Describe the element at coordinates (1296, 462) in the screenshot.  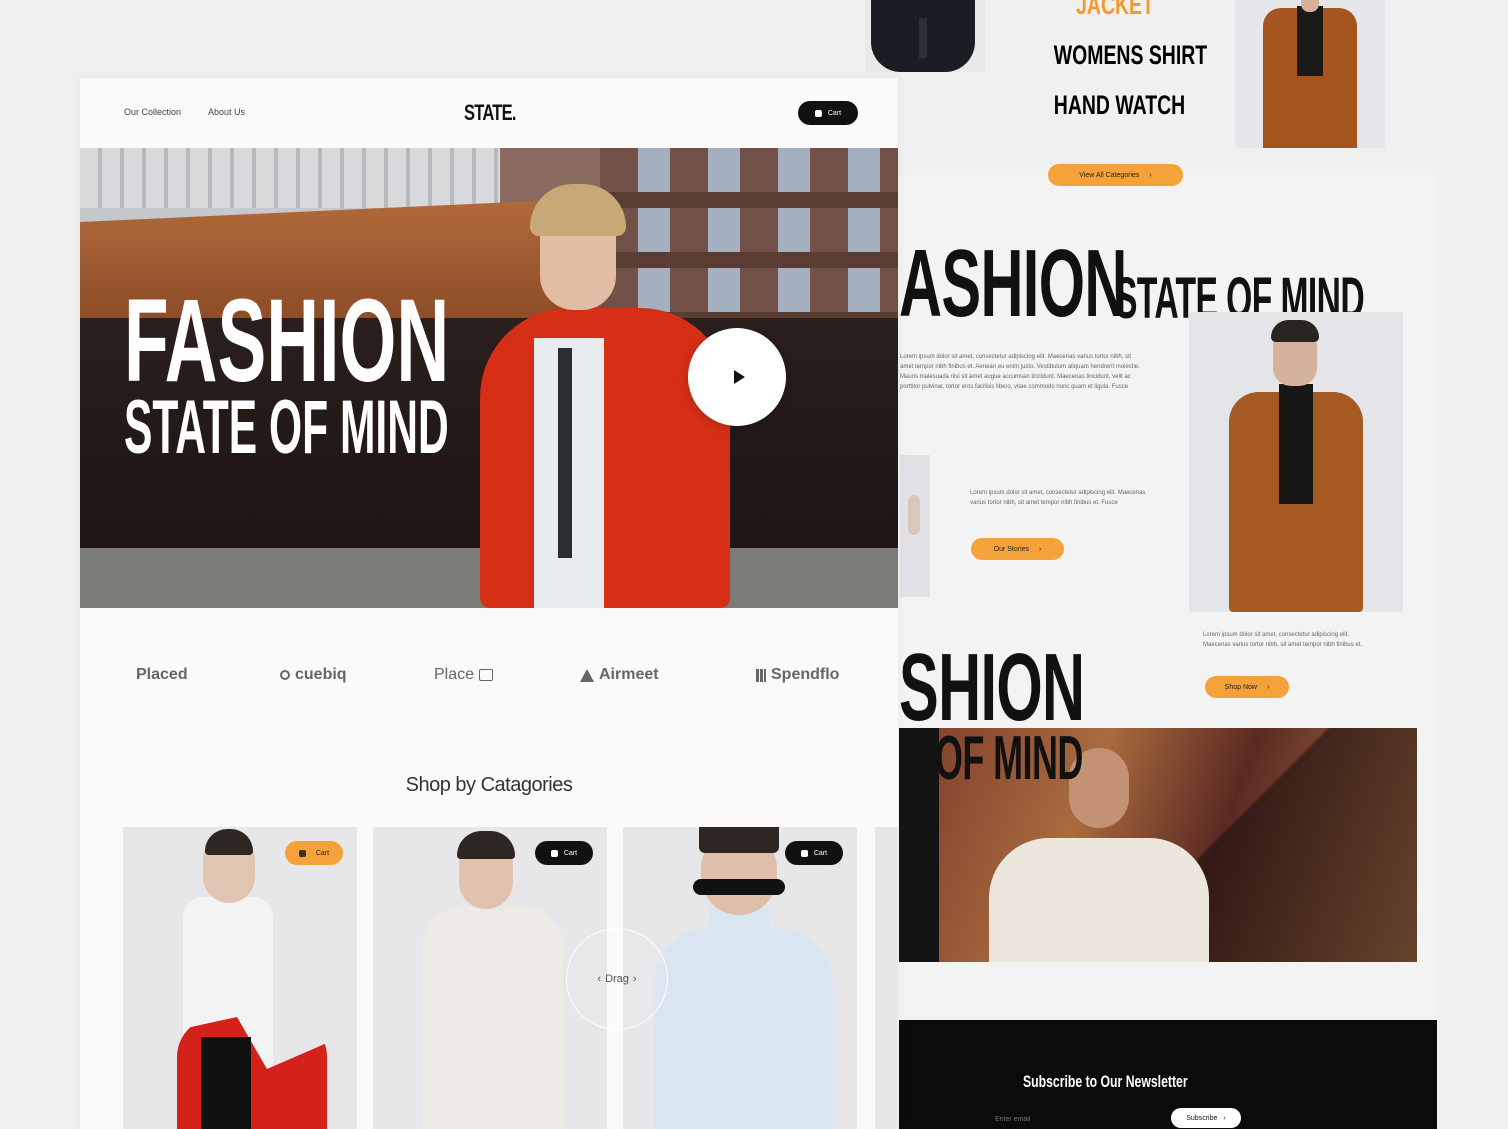
I see `feature-coat-photo` at that location.